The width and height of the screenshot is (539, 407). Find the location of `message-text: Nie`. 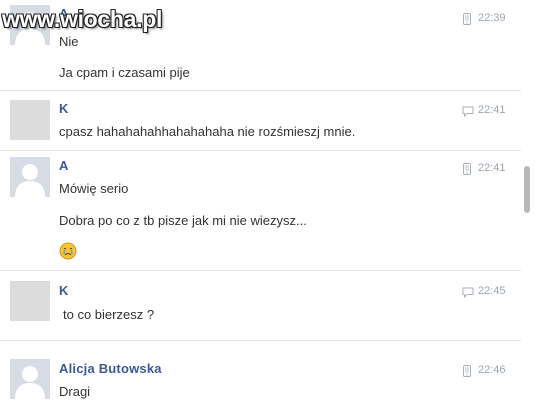

message-text: Nie is located at coordinates (69, 41).